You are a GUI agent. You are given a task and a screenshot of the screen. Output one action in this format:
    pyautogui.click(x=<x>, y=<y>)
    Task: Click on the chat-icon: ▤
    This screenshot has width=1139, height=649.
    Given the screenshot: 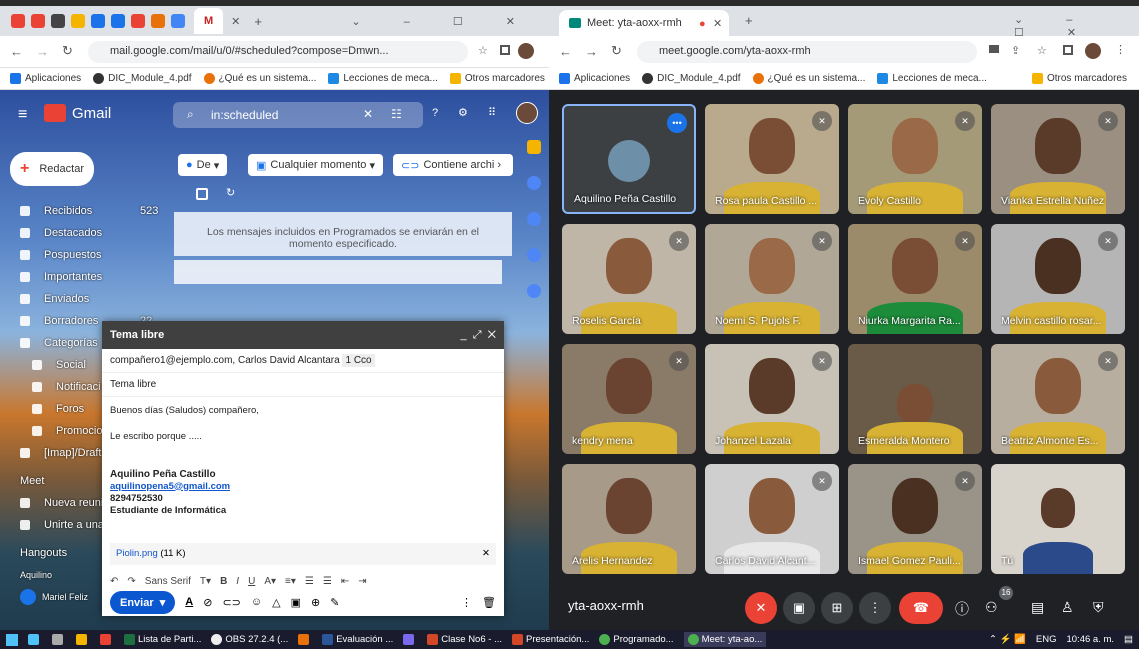 What is the action you would take?
    pyautogui.click(x=1037, y=607)
    